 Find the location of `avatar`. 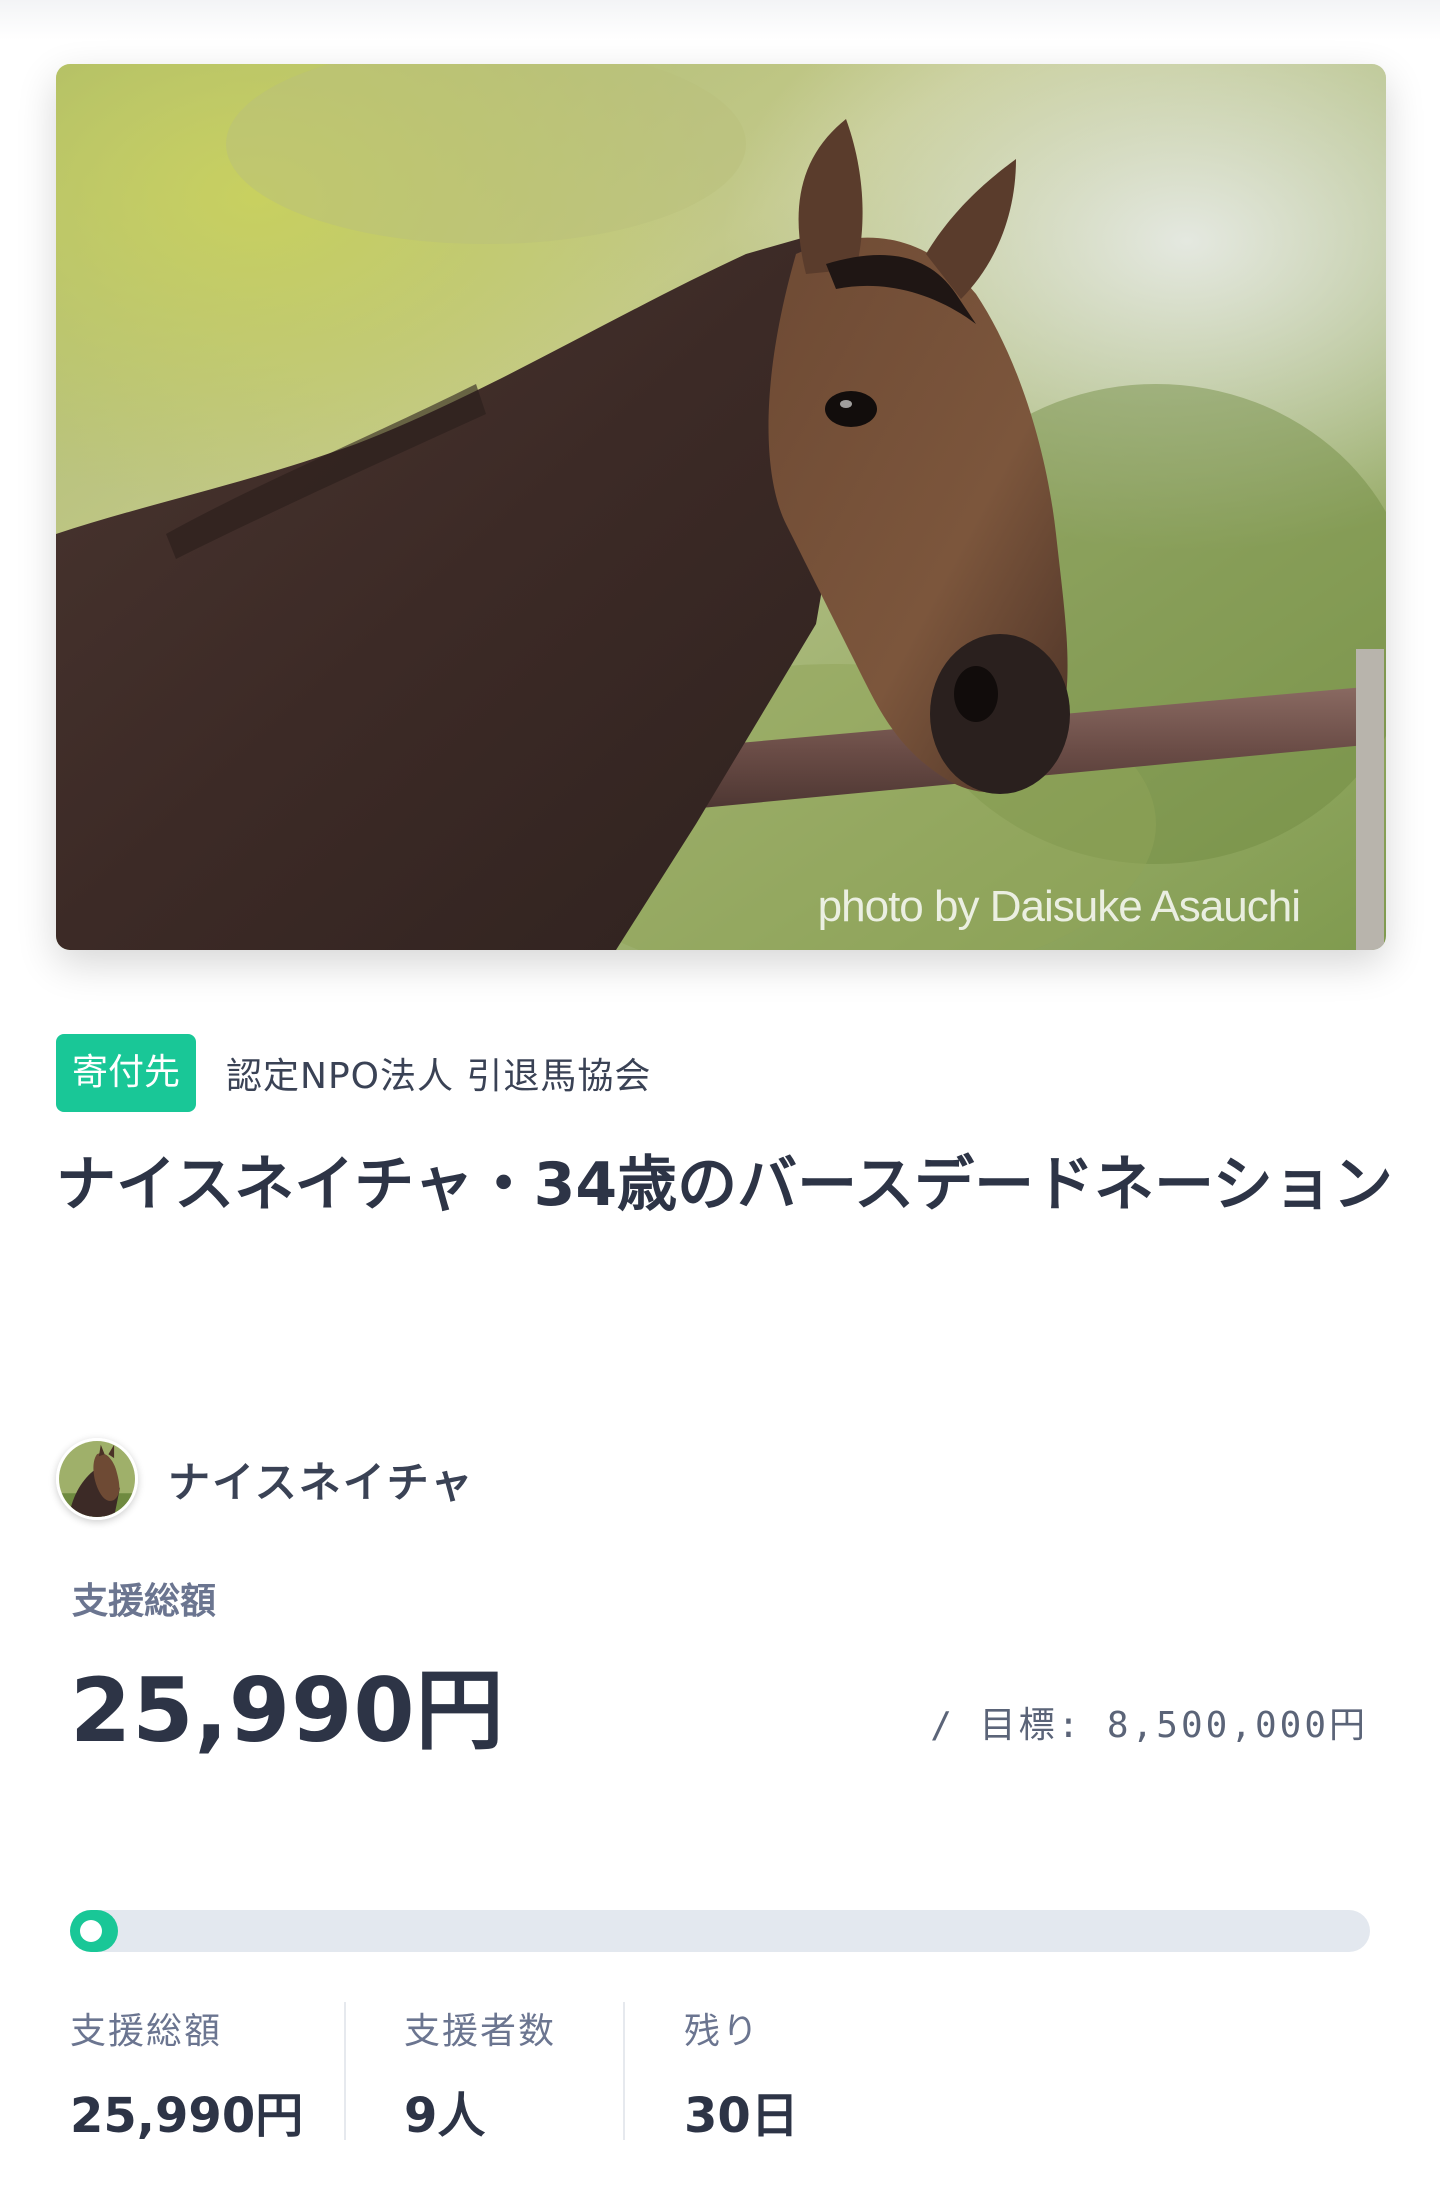

avatar is located at coordinates (97, 1479).